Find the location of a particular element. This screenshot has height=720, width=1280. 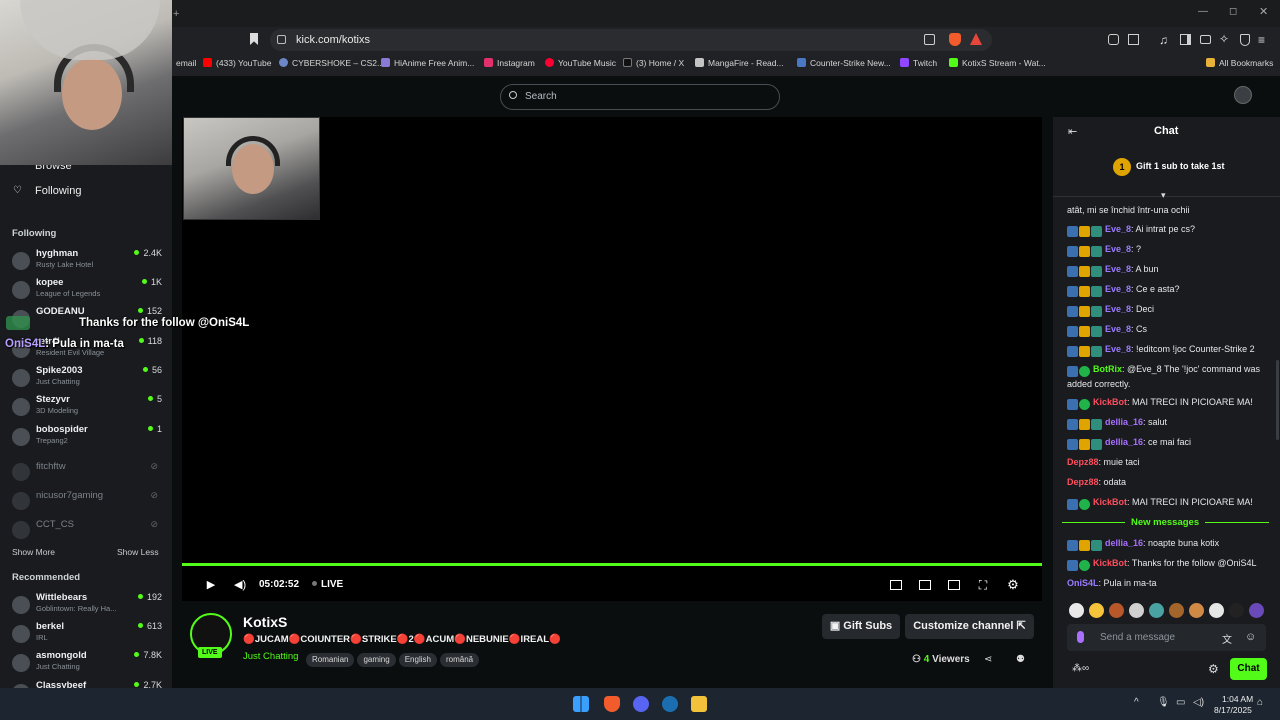

window-maximize-button: ◻ is located at coordinates (1233, 11).